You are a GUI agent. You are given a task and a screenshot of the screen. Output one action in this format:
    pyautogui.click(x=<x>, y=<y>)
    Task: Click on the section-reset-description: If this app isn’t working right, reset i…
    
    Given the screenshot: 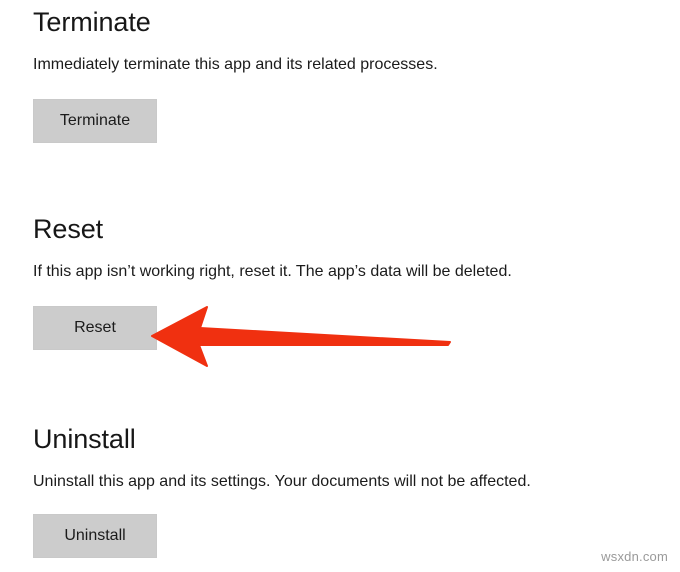 What is the action you would take?
    pyautogui.click(x=272, y=272)
    